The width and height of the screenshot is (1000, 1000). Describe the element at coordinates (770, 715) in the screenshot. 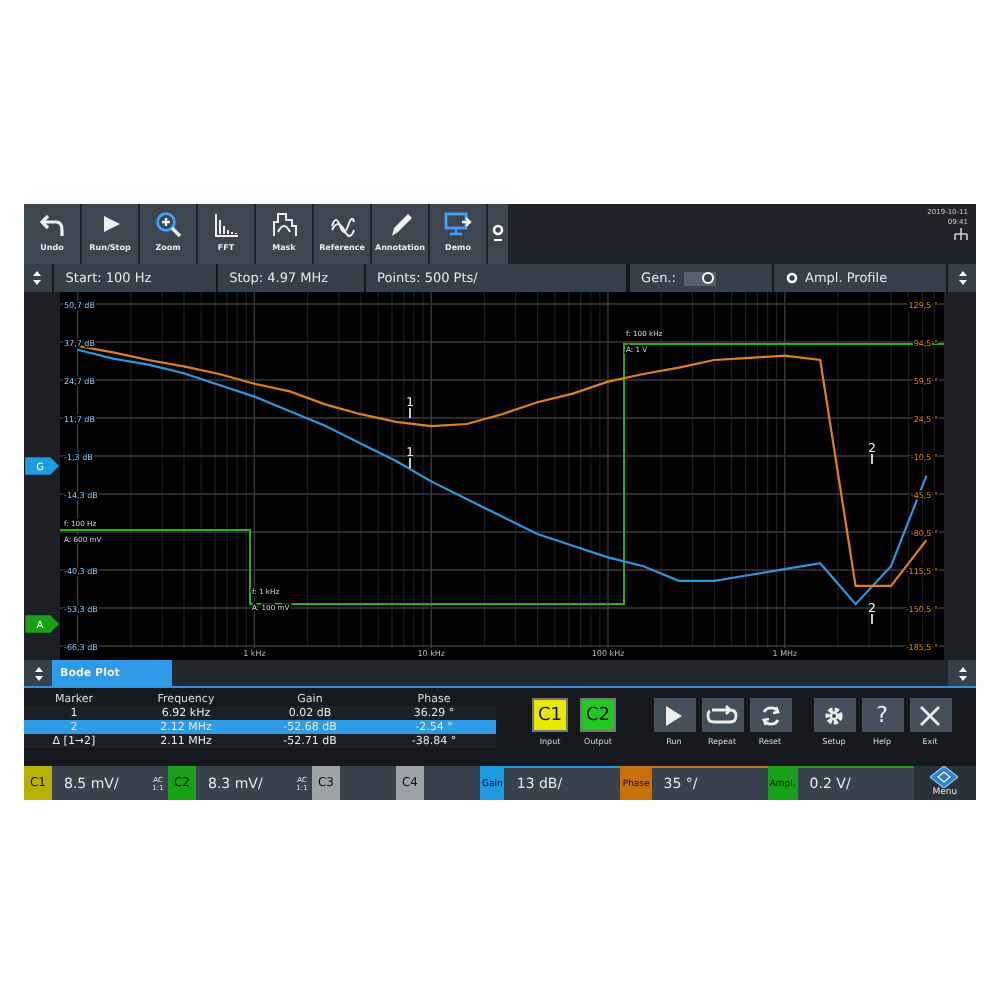

I see `reset-arrows-icon` at that location.